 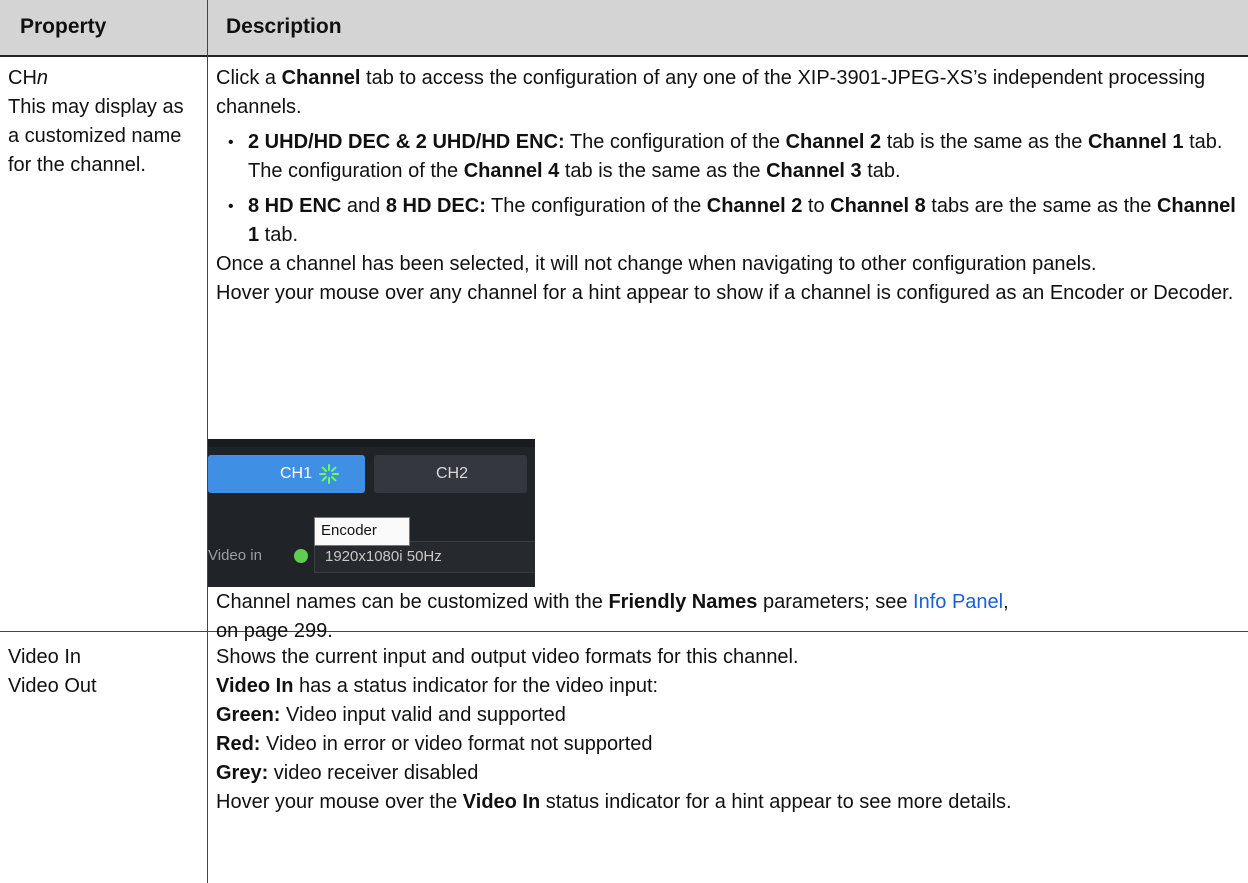 I want to click on encoder-tooltip: Encoder, so click(x=362, y=531).